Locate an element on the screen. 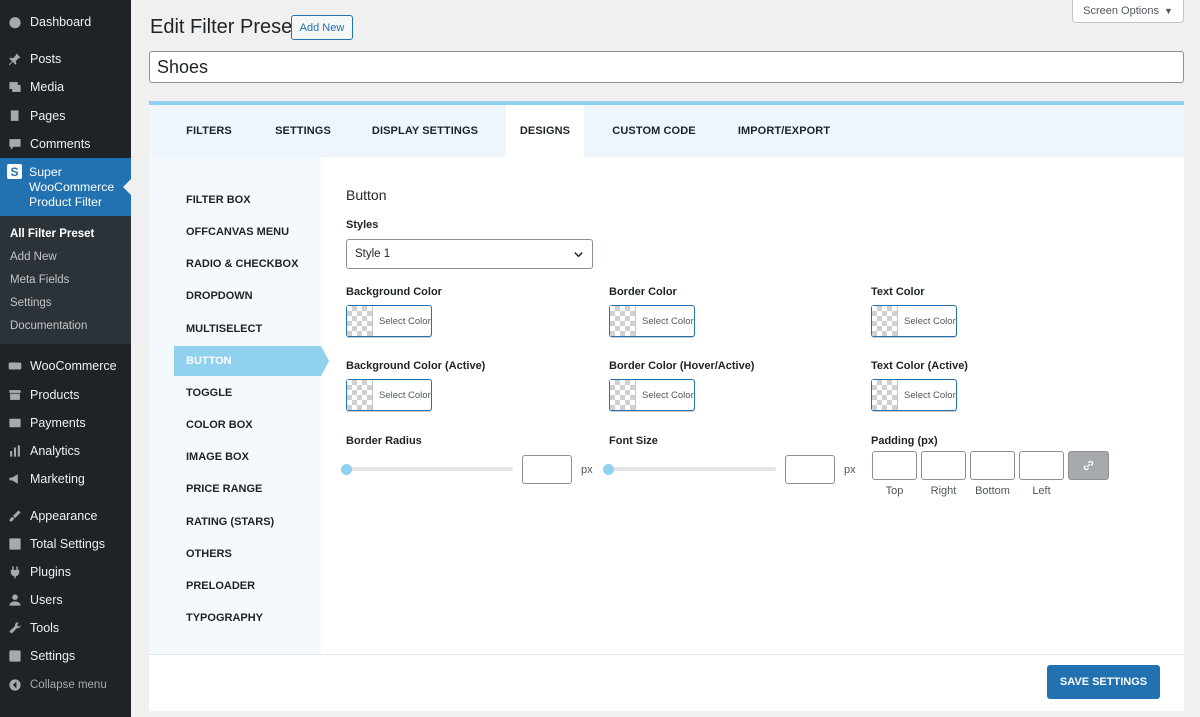  bar-chart-icon is located at coordinates (15, 451).